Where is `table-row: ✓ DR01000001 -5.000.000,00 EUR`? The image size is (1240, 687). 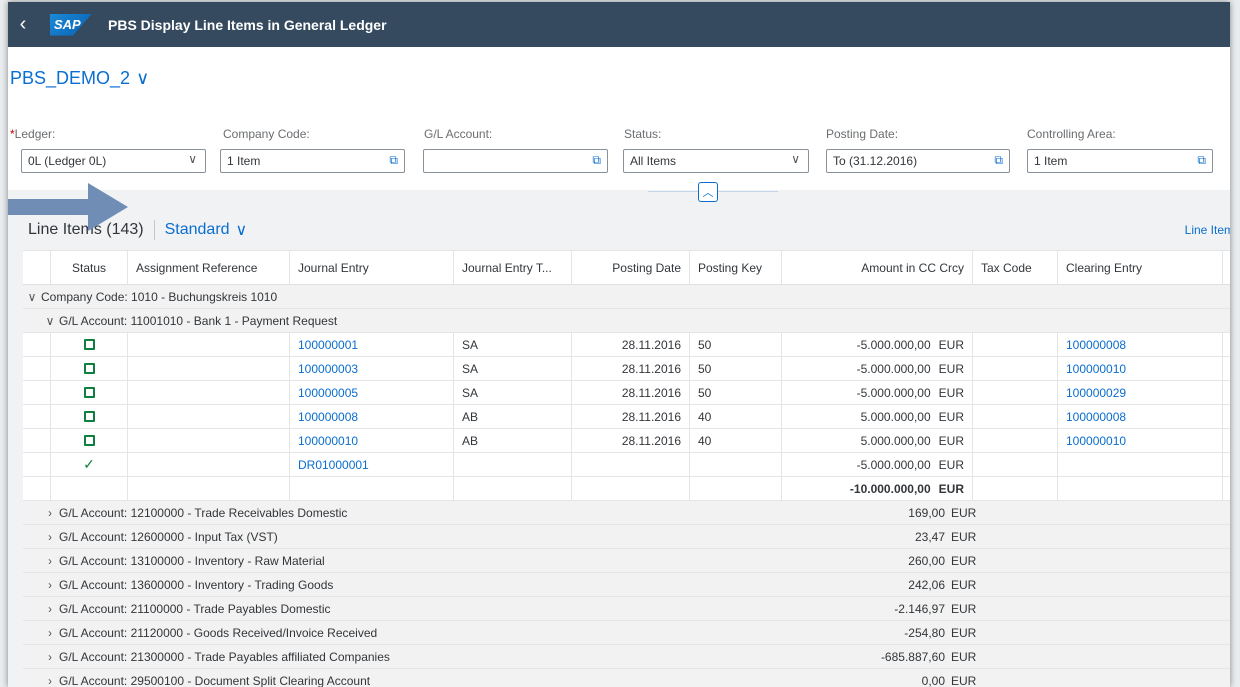
table-row: ✓ DR01000001 -5.000.000,00 EUR is located at coordinates (626, 465).